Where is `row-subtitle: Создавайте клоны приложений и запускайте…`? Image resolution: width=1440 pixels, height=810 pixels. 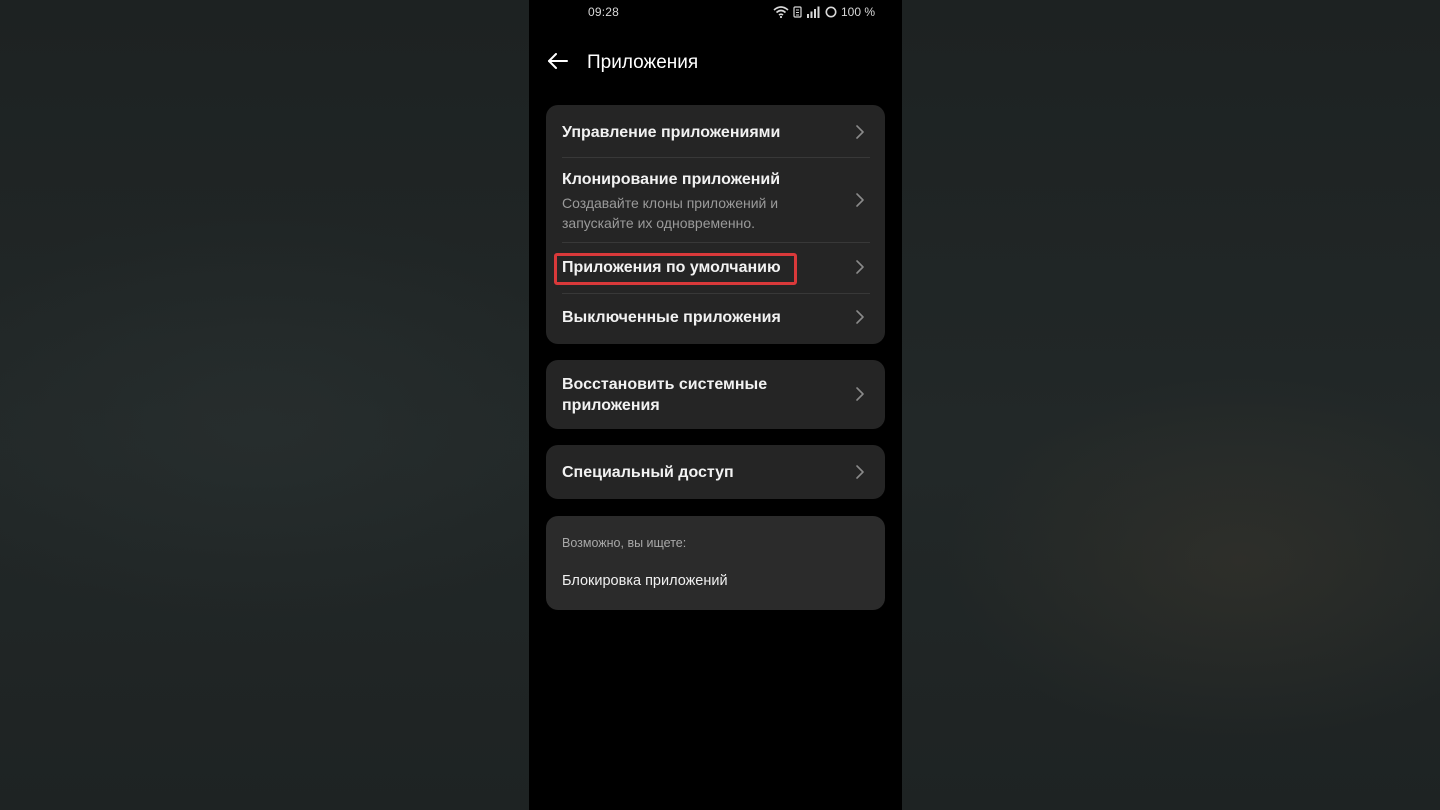
row-subtitle: Создавайте клоны приложений и запускайте… is located at coordinates (670, 213).